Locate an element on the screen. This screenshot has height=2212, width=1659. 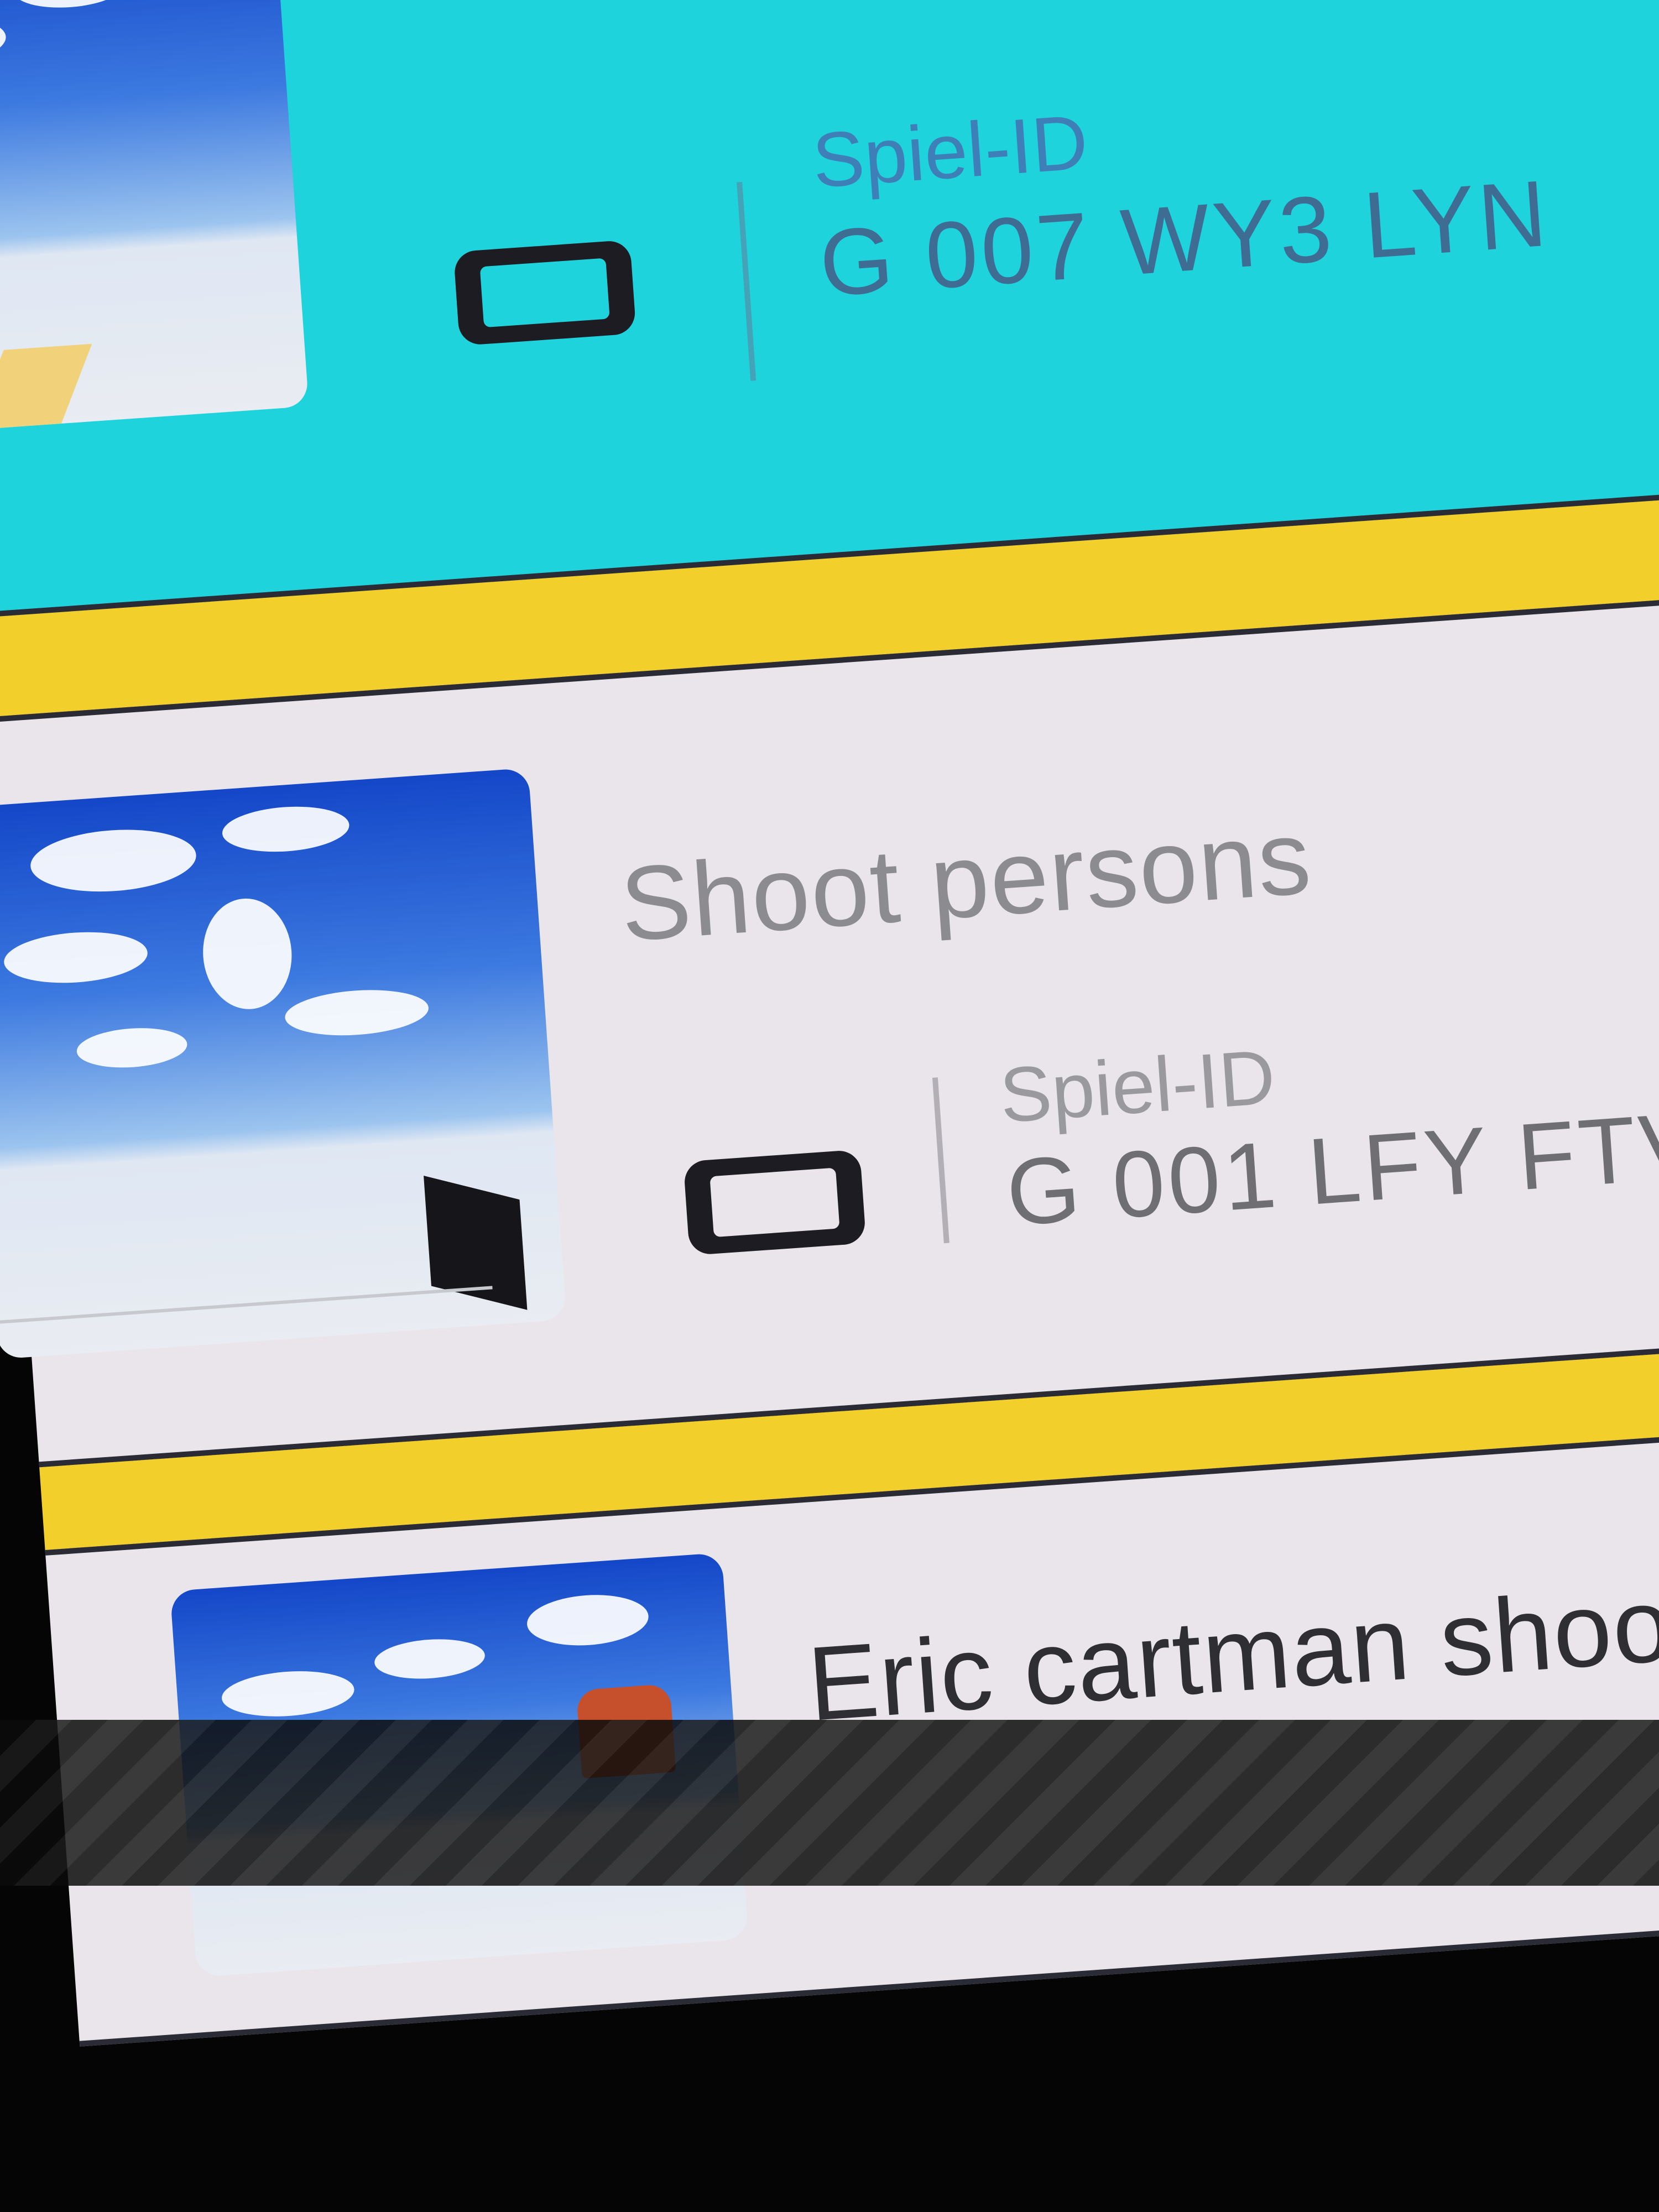
game-id-label: Spiel-ID is located at coordinates (951, 151).